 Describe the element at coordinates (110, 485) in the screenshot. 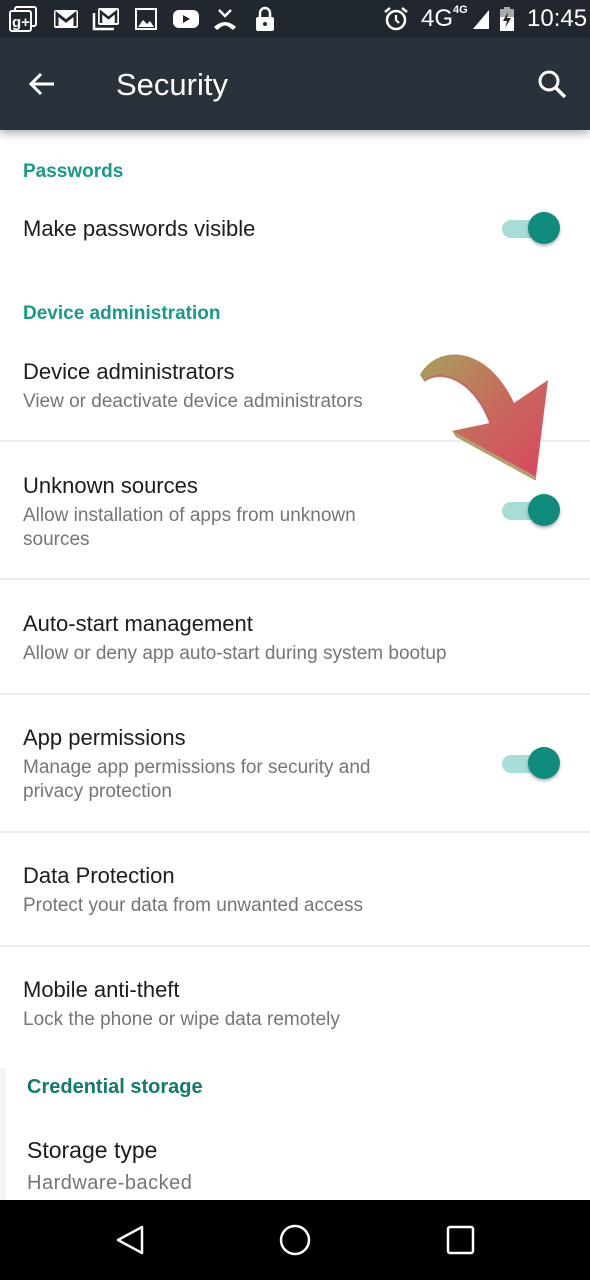

I see `item-title: Unknown sources` at that location.